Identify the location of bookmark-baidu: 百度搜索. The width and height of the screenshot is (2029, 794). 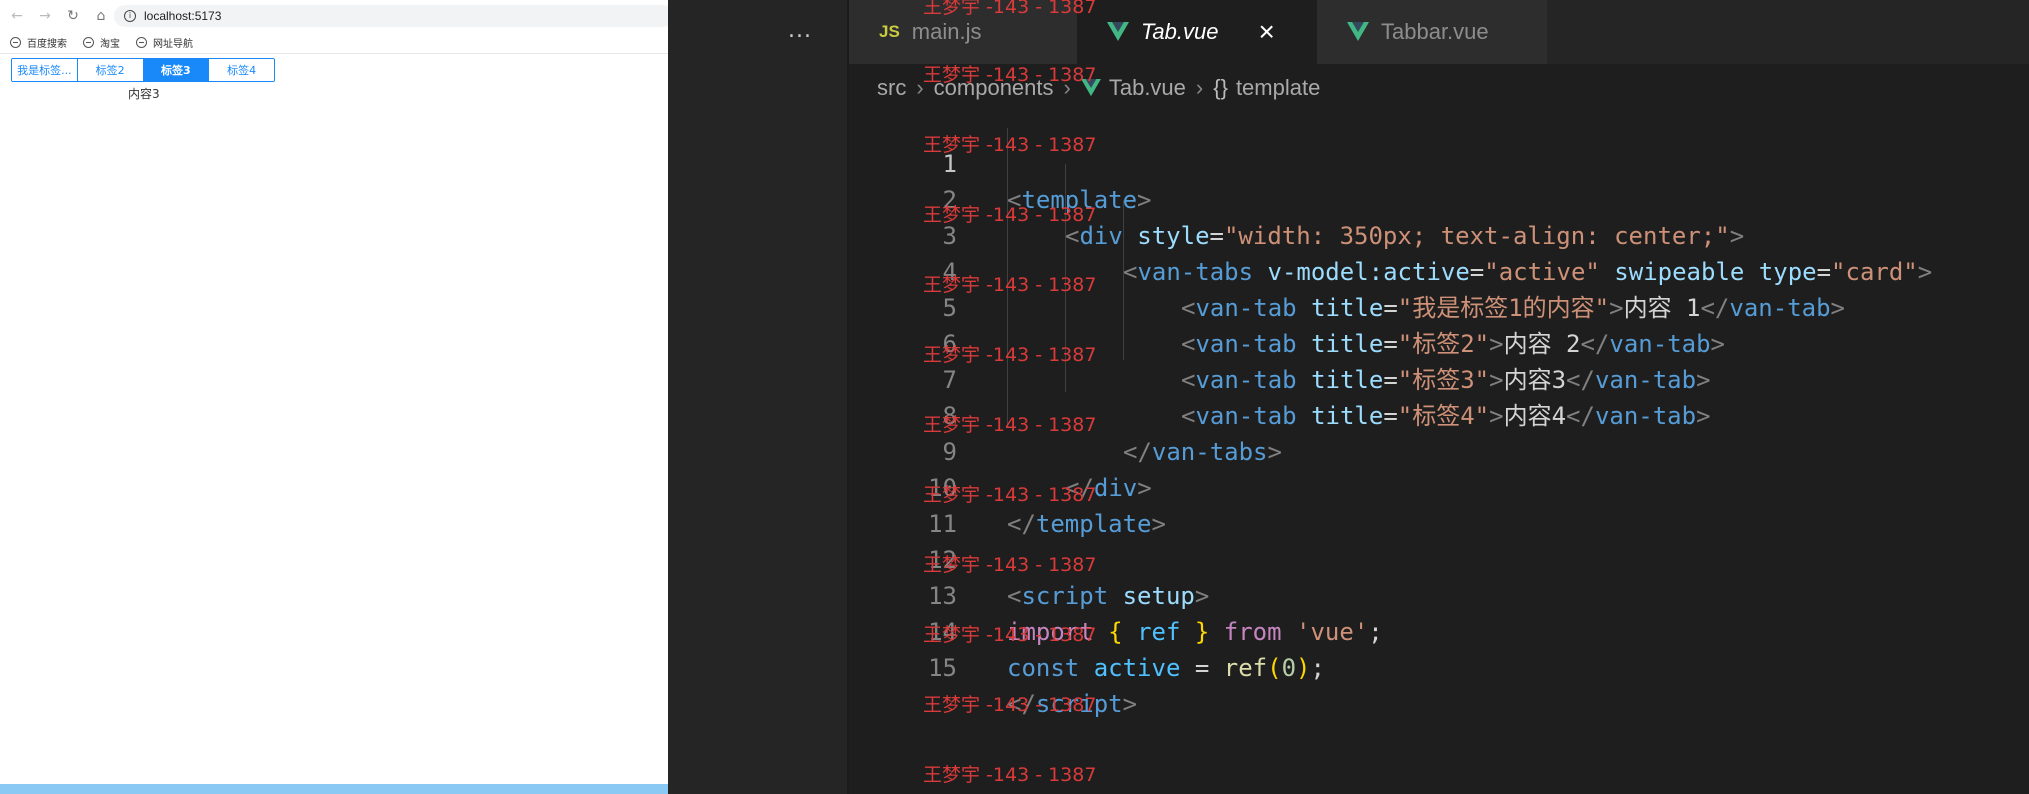
(38, 42).